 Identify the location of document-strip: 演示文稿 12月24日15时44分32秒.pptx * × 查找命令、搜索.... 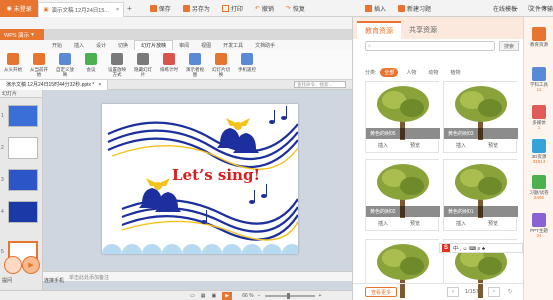
(176, 84).